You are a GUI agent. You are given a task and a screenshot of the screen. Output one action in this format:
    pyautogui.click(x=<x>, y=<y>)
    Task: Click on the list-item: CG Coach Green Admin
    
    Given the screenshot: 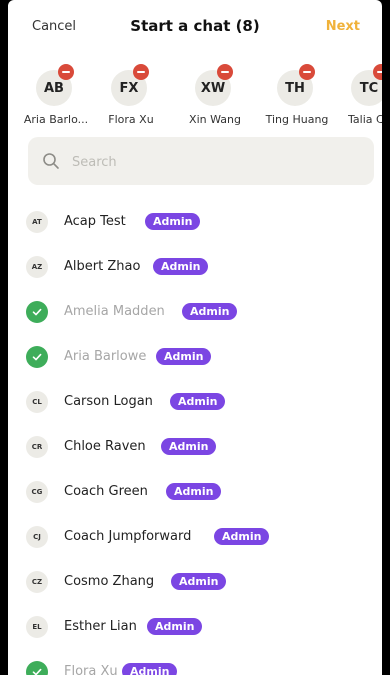 What is the action you would take?
    pyautogui.click(x=195, y=492)
    